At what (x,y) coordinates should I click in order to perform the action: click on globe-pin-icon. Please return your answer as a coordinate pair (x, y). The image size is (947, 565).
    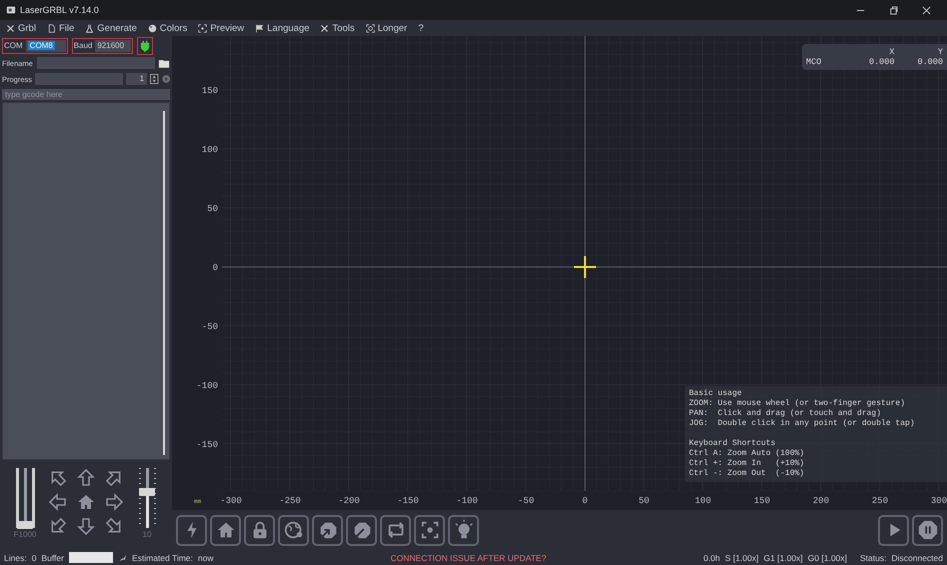
    Looking at the image, I should click on (293, 530).